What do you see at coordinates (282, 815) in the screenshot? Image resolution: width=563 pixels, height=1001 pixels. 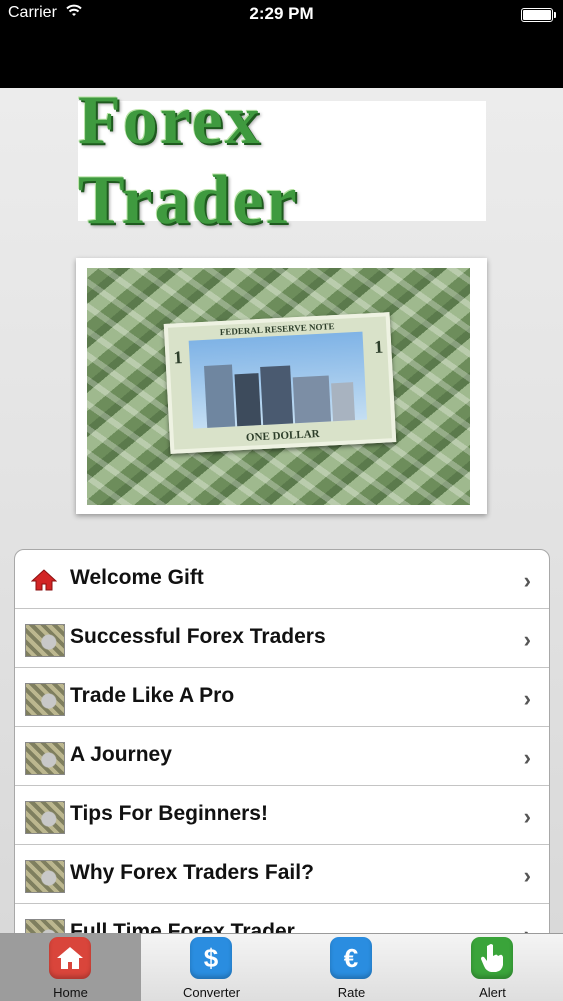 I see `menu-item-tips-for-beginners: Tips For Beginners! ›` at bounding box center [282, 815].